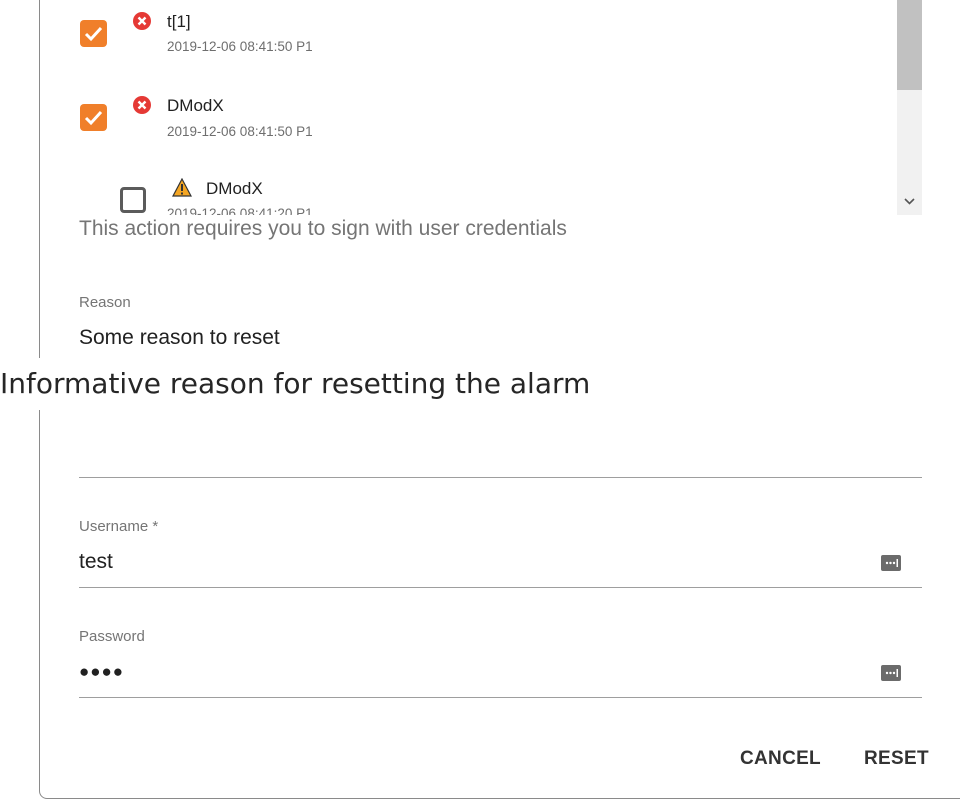  Describe the element at coordinates (179, 21) in the screenshot. I see `alarm-name: t[1]` at that location.